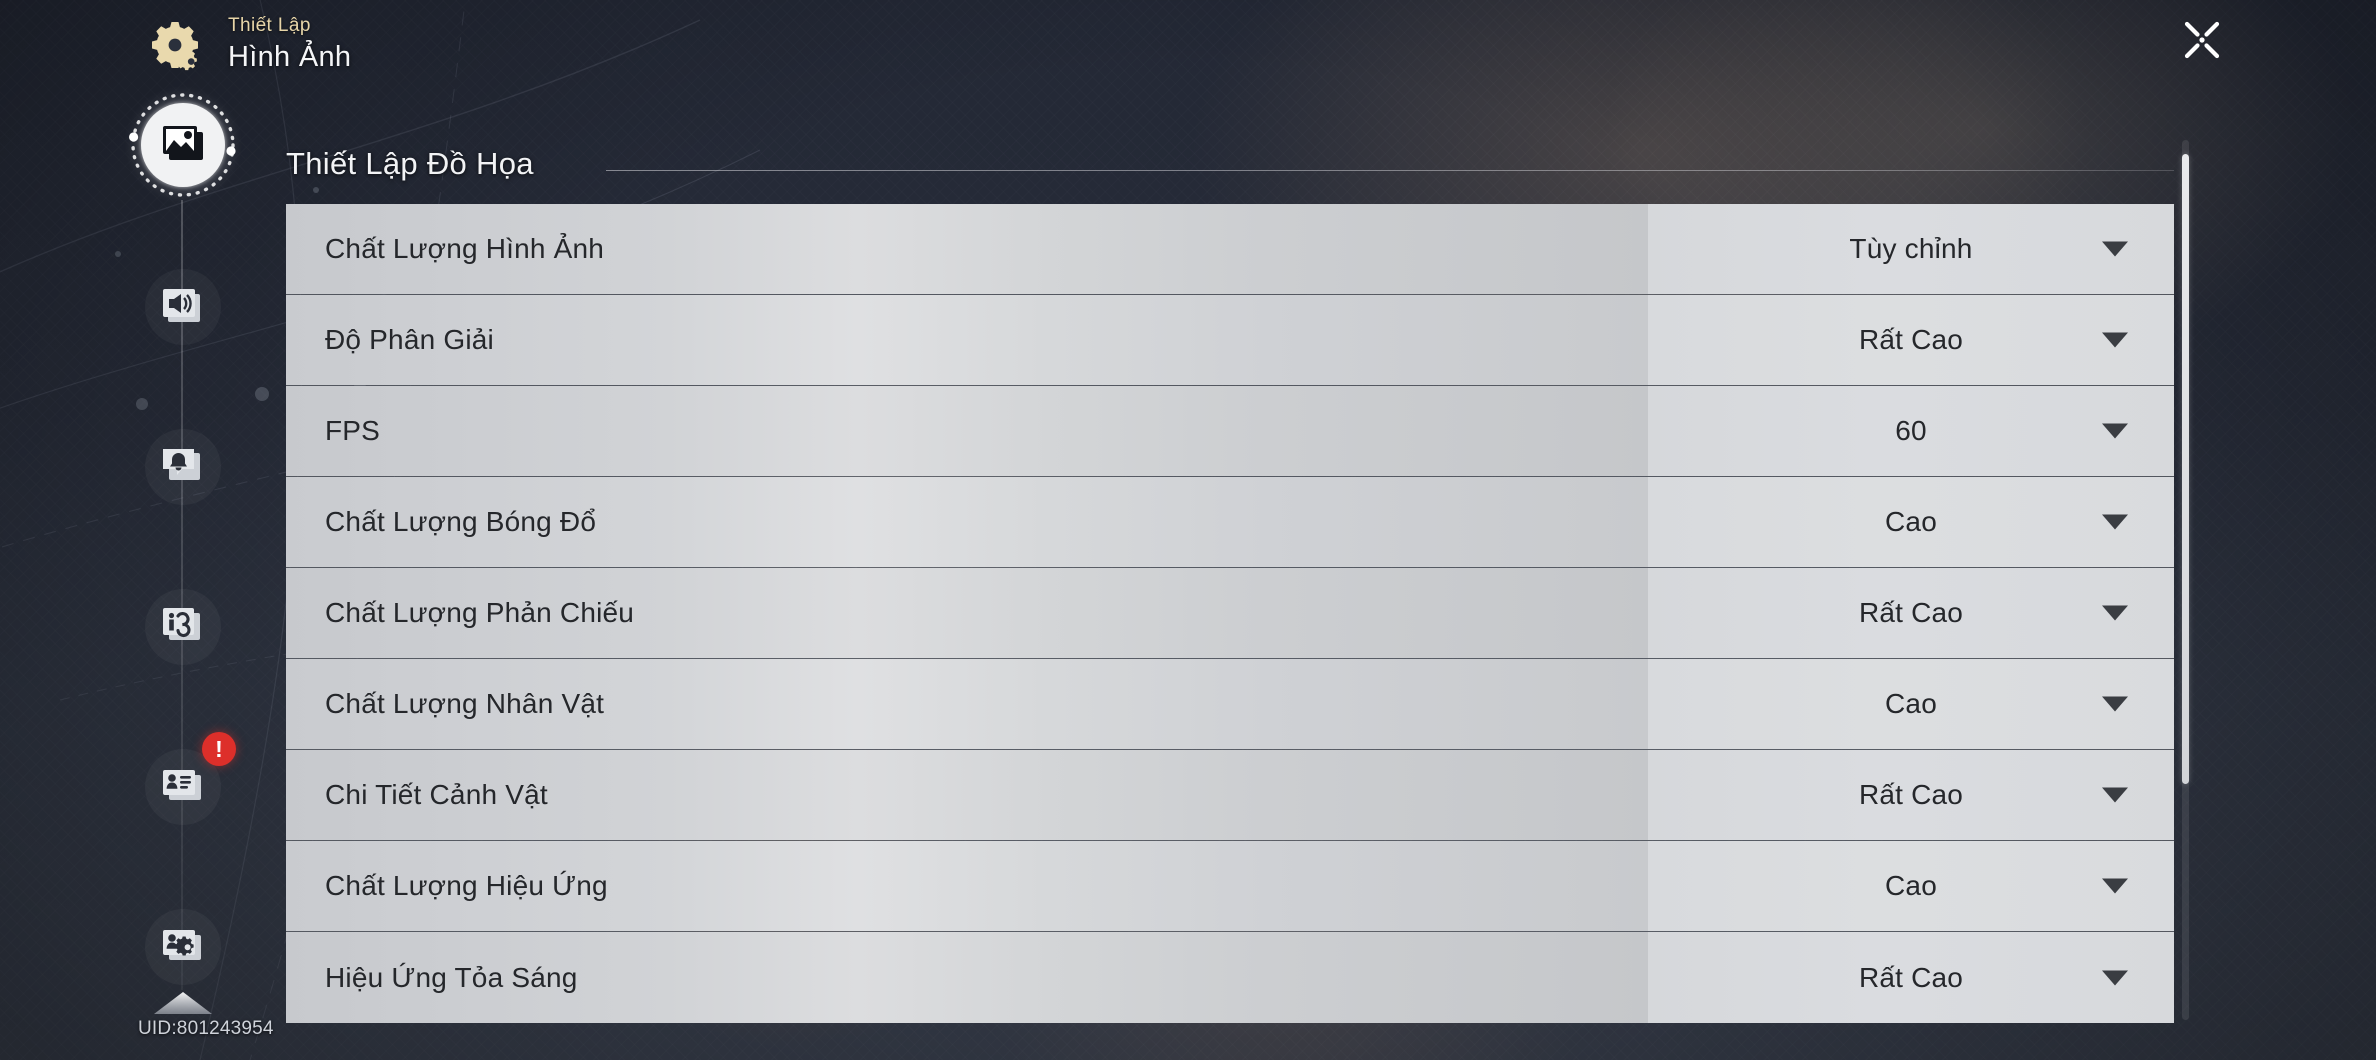 This screenshot has width=2376, height=1060. What do you see at coordinates (451, 977) in the screenshot?
I see `settings-row-label: Hiệu Ứng Tỏa Sáng` at bounding box center [451, 977].